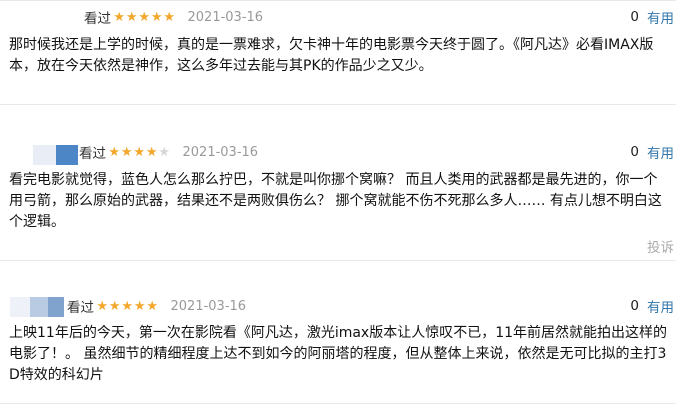 This screenshot has height=415, width=697. I want to click on star-empty-icon: ★, so click(164, 152).